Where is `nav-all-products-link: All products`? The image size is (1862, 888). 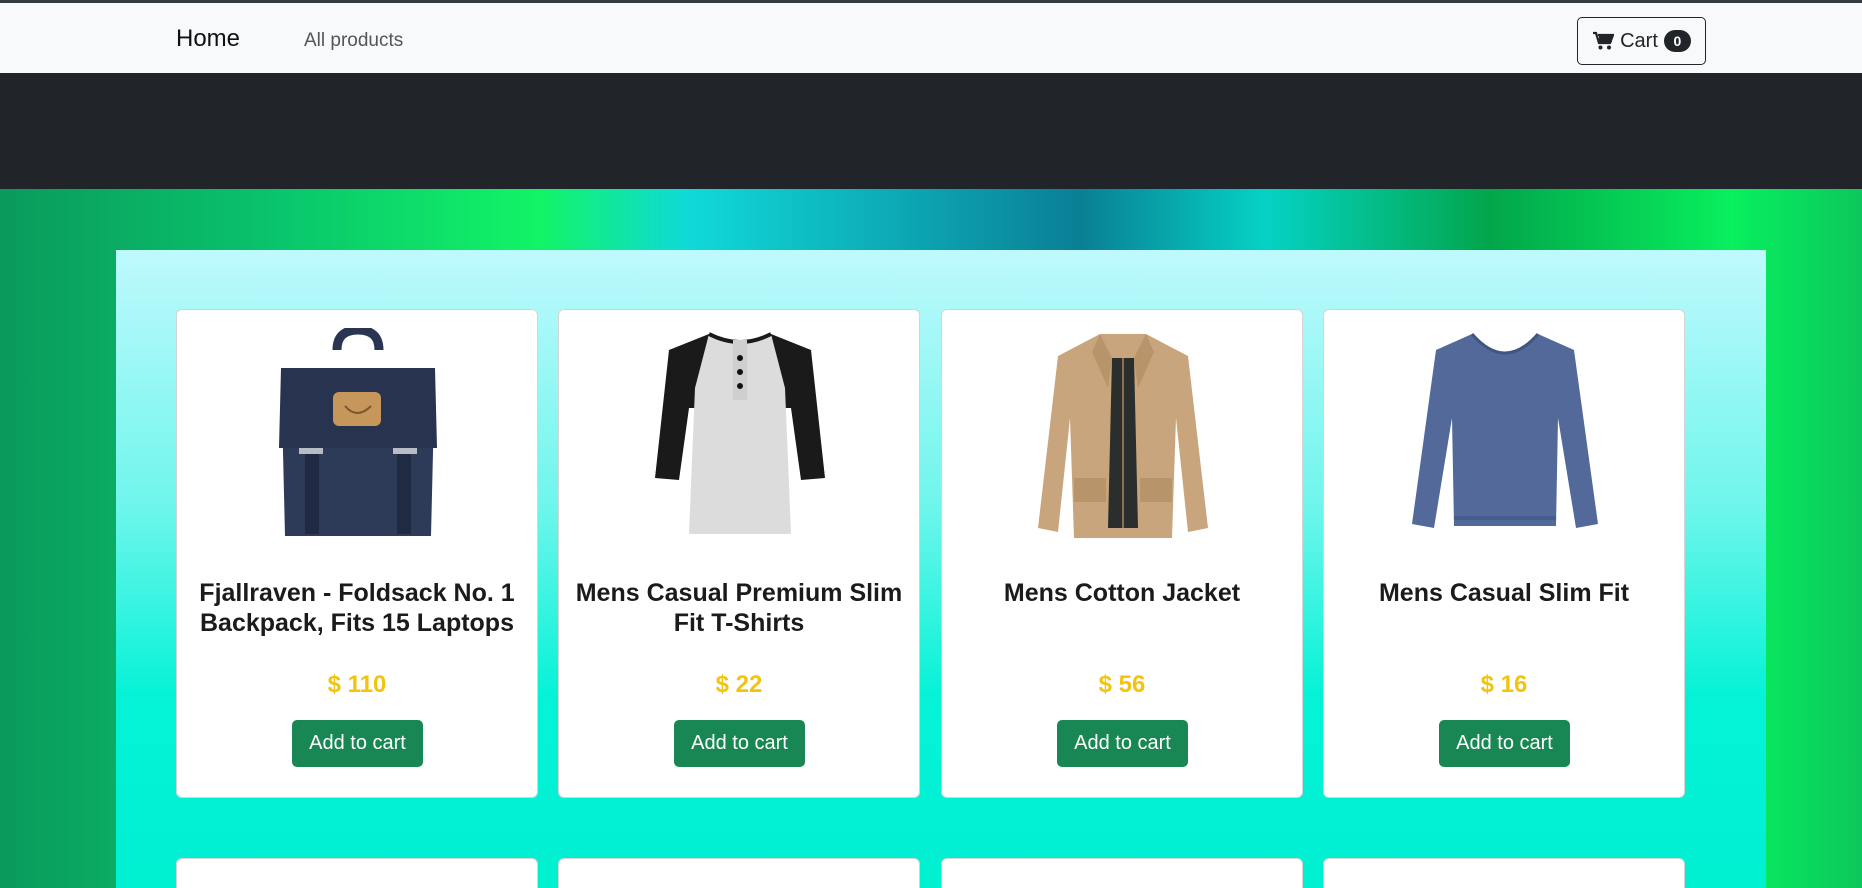
nav-all-products-link: All products is located at coordinates (353, 41).